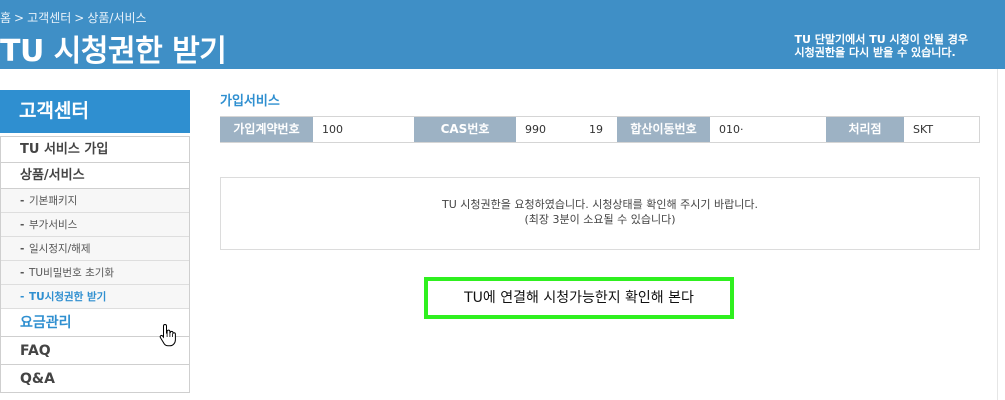  What do you see at coordinates (53, 201) in the screenshot?
I see `sidebar-subitem-label: 기본패키지` at bounding box center [53, 201].